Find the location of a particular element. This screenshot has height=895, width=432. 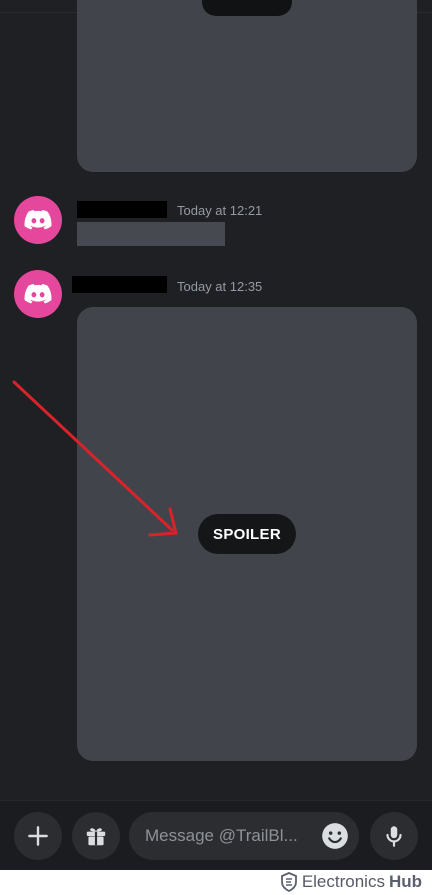

message-timestamp: Today at 12:21 is located at coordinates (220, 210).